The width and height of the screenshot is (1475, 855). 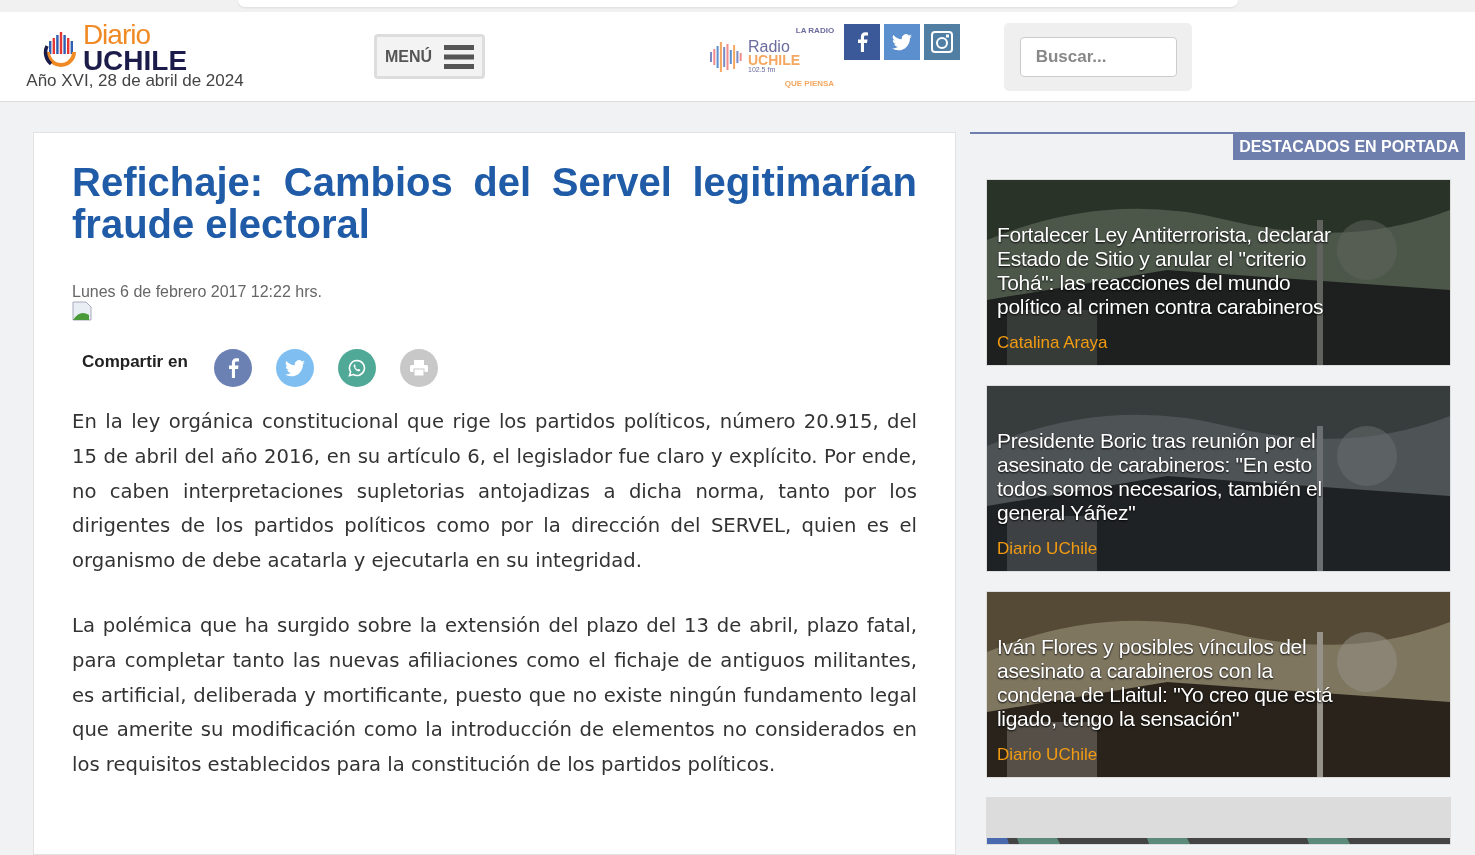 I want to click on article-paragraph: La polémica que ha surgido sobre la extensión del plazo del 13 de abril, plazo fatal, para completar tanto las nuevas afiliaciones como el fichaje de antiguos militantes, es artificial, deliberada y mortificante, puesto que no existe ningún fundamento legal que amerite su modificación como la introducción de elementos no considerados en los requisitos establecidos para la constitución de los partidos políticos., so click(x=494, y=696).